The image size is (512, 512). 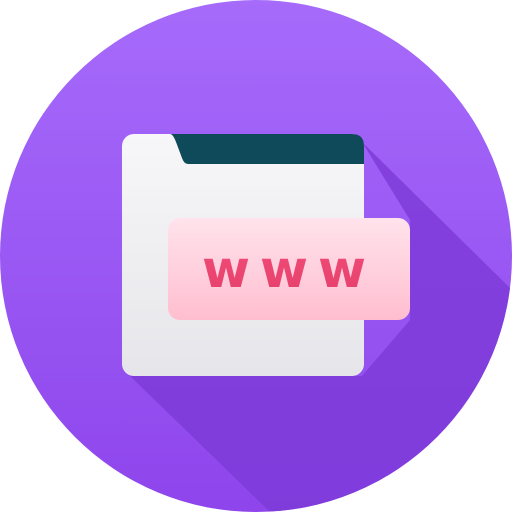 I want to click on url-pill: www, so click(x=289, y=269).